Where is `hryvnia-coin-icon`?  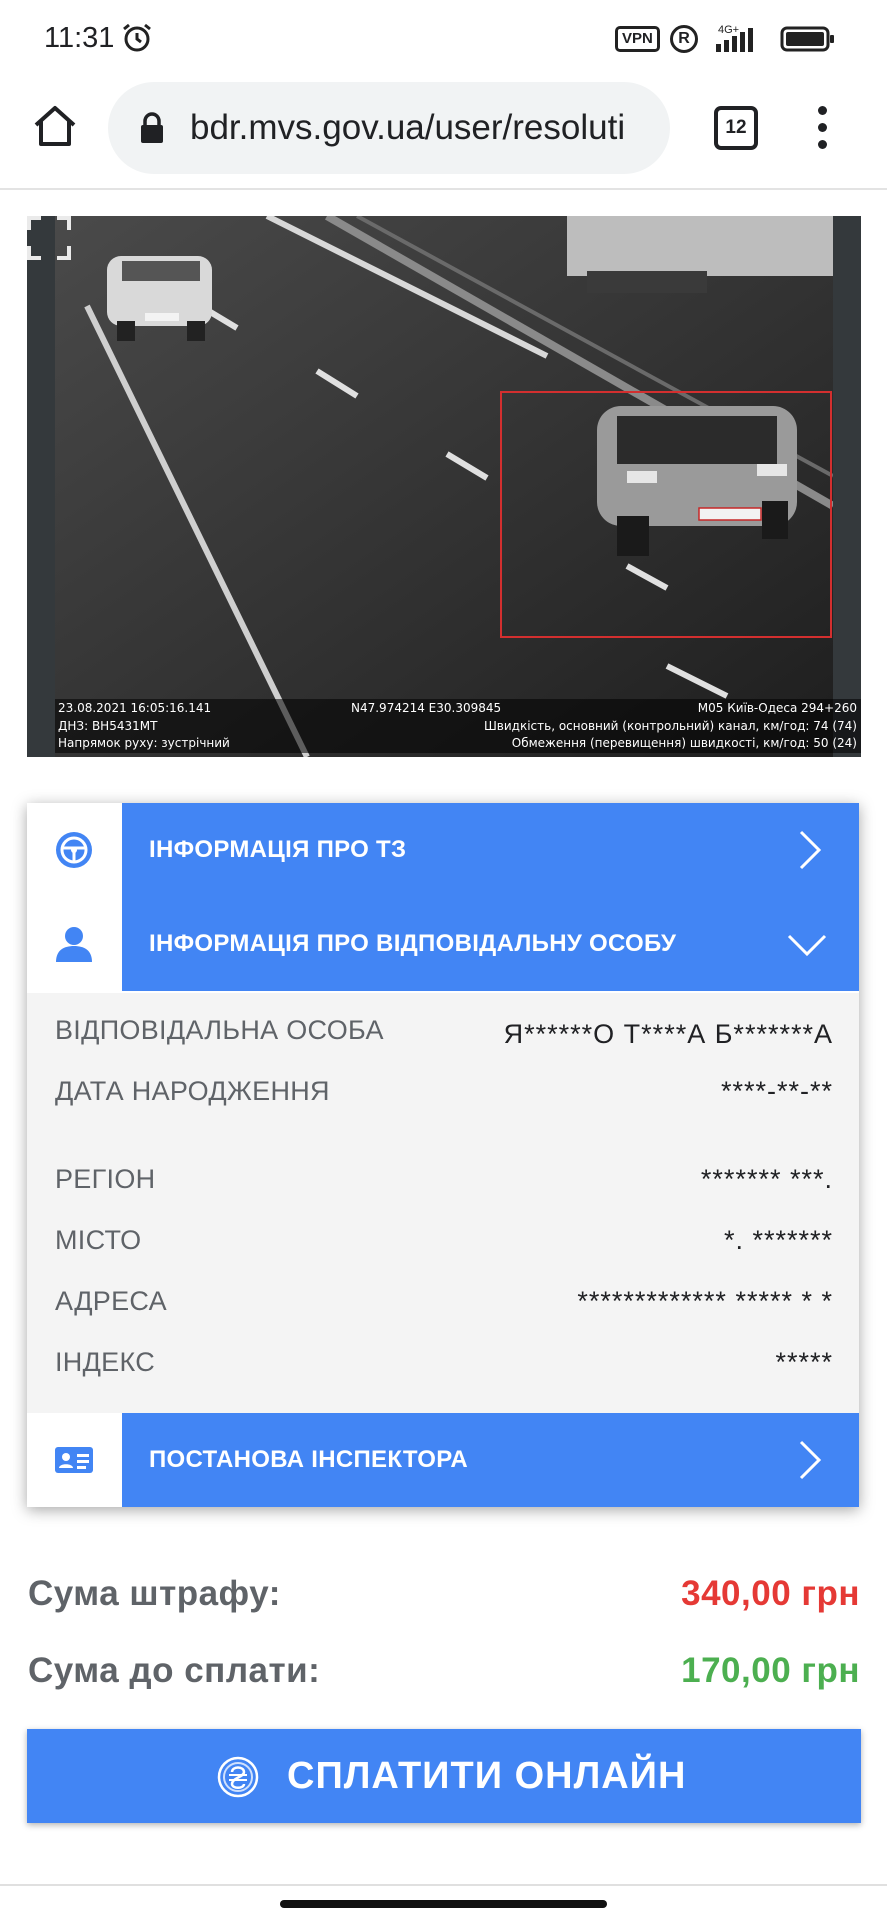 hryvnia-coin-icon is located at coordinates (238, 1777).